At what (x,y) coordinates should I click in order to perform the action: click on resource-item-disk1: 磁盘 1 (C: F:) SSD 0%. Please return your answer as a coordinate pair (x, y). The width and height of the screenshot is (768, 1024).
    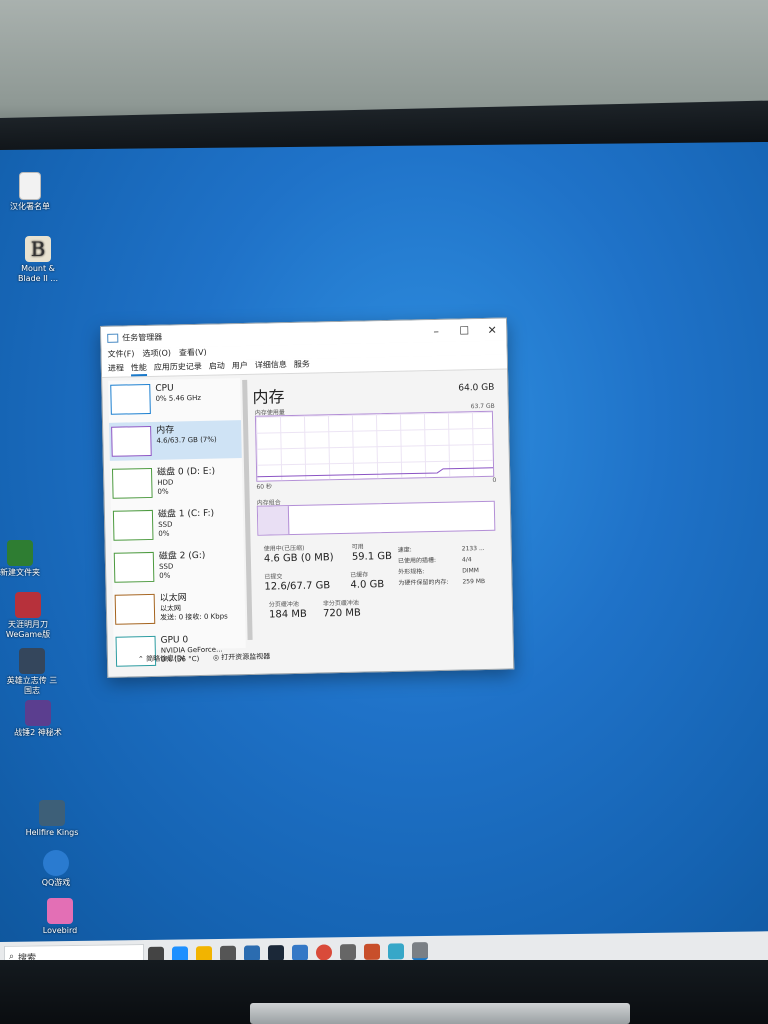
    Looking at the image, I should click on (177, 524).